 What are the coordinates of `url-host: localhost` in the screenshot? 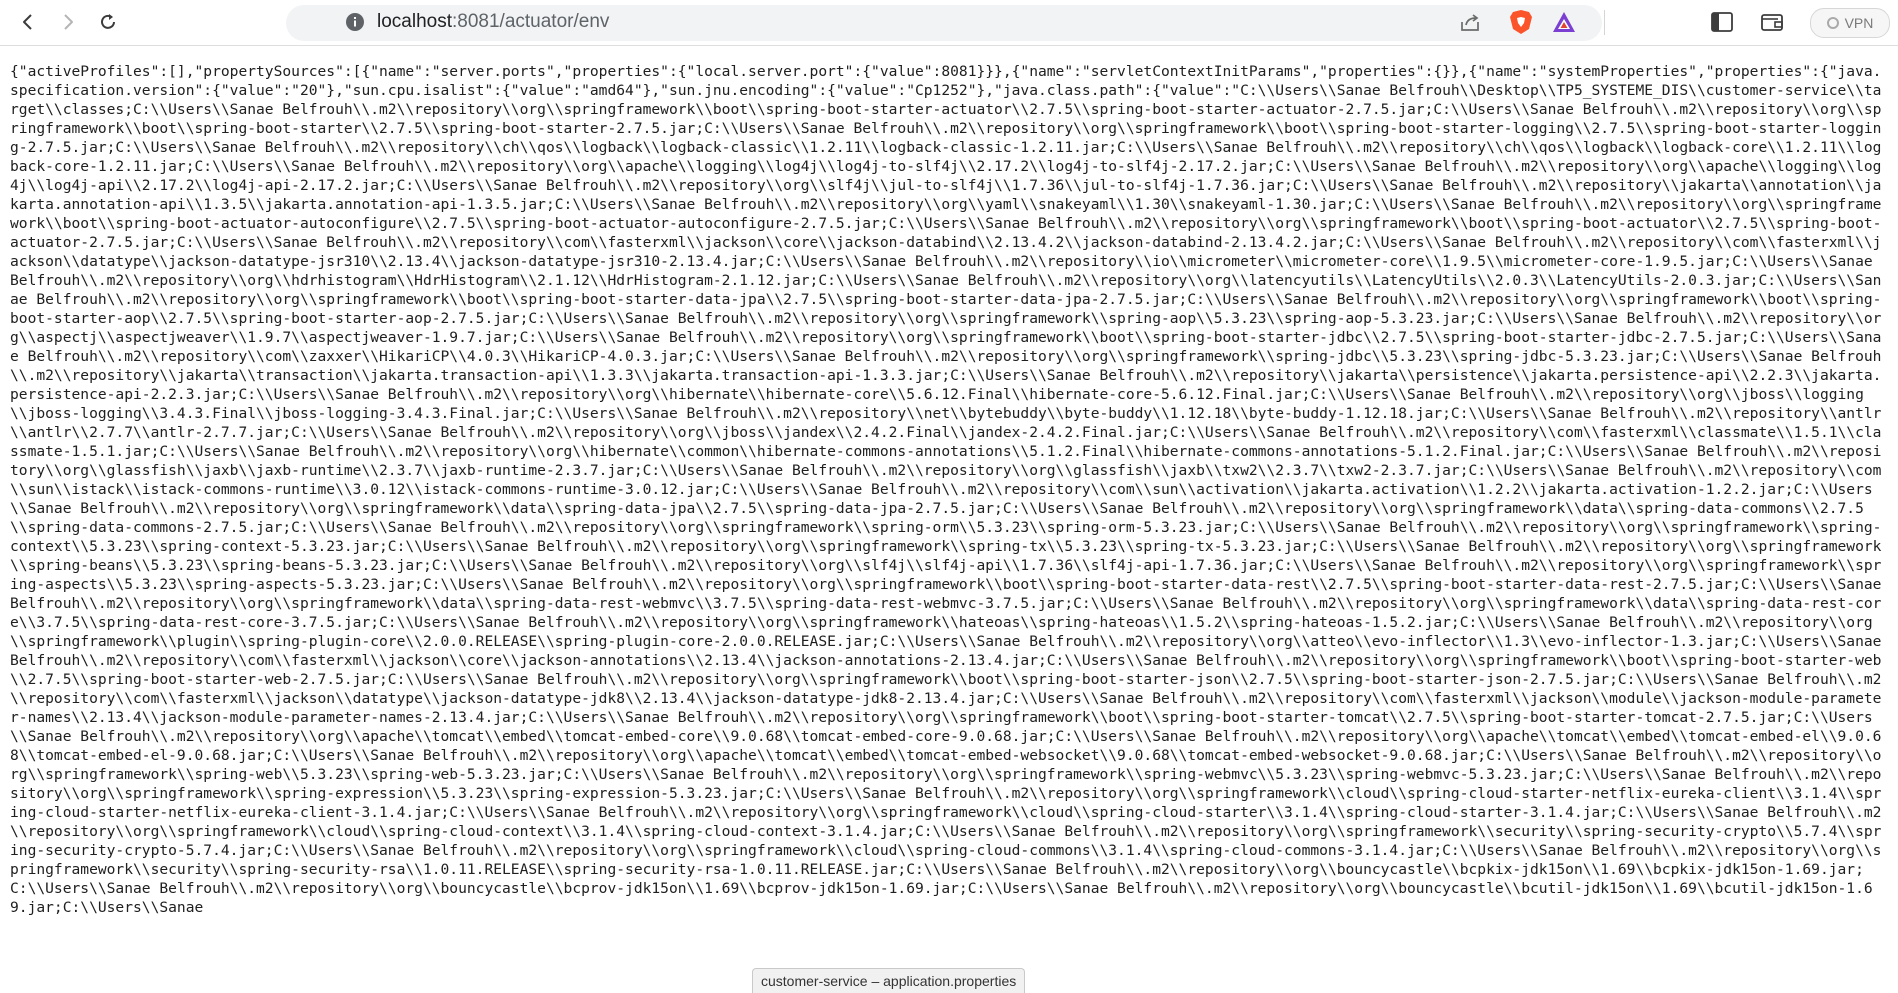 It's located at (414, 21).